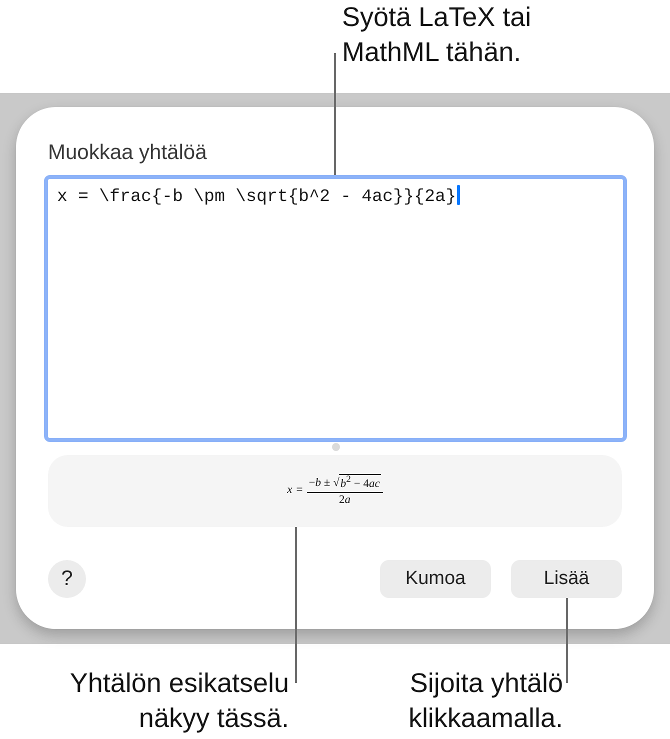 This screenshot has height=739, width=670. I want to click on callout-text: Yhtälön esikatselu näkyy tässä., so click(179, 701).